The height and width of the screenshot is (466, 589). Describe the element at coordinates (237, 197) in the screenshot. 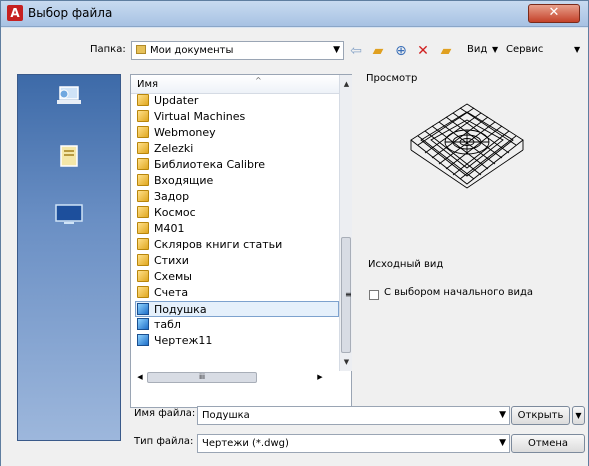

I see `list-item: Задор` at that location.